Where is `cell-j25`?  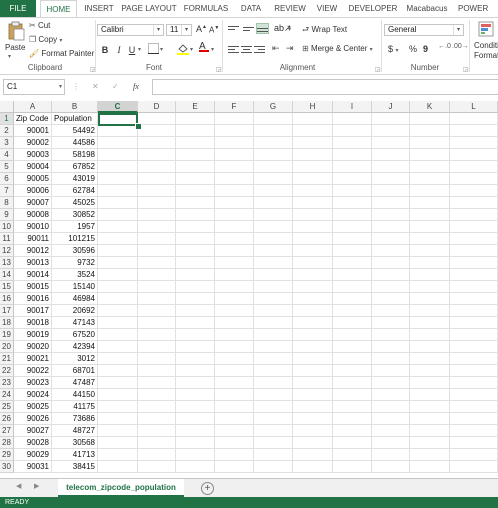 cell-j25 is located at coordinates (391, 407).